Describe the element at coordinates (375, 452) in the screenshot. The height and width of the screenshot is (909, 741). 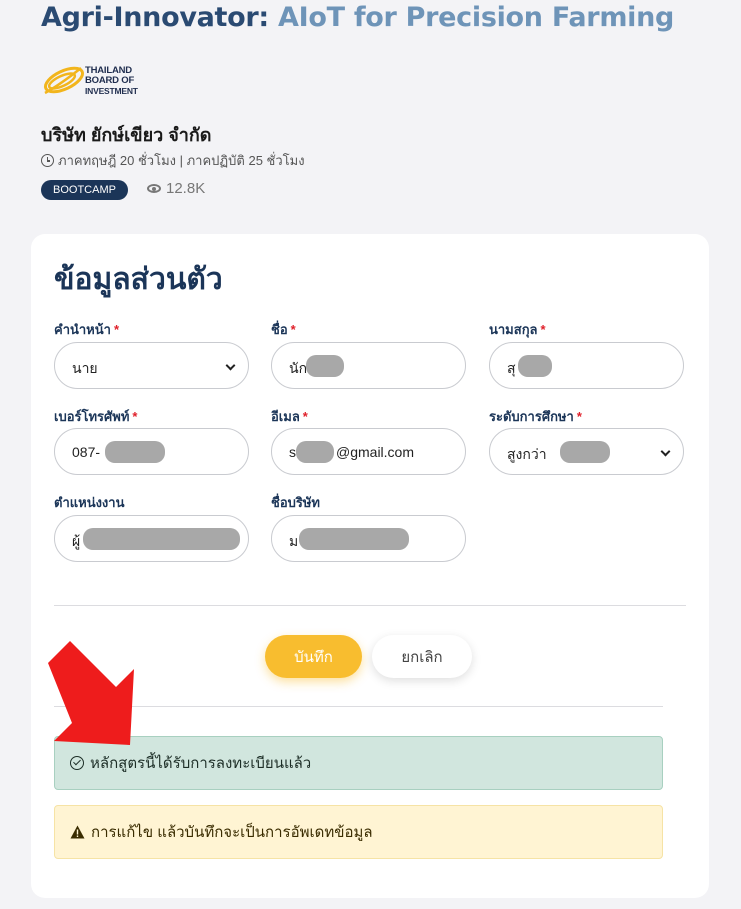
I see `email-value-suffix: @gmail.com` at that location.